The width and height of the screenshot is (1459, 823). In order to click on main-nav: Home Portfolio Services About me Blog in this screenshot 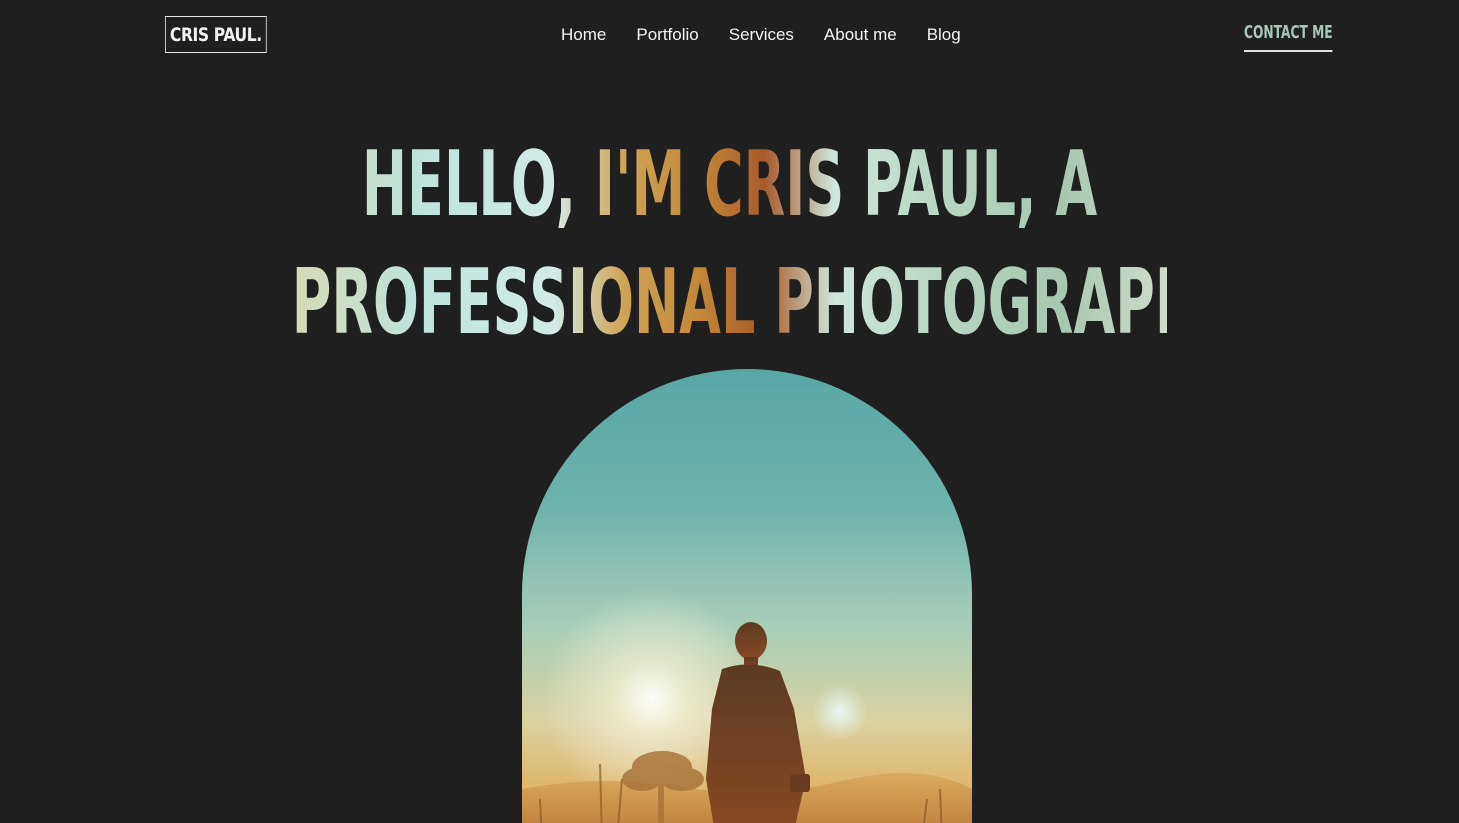, I will do `click(761, 35)`.